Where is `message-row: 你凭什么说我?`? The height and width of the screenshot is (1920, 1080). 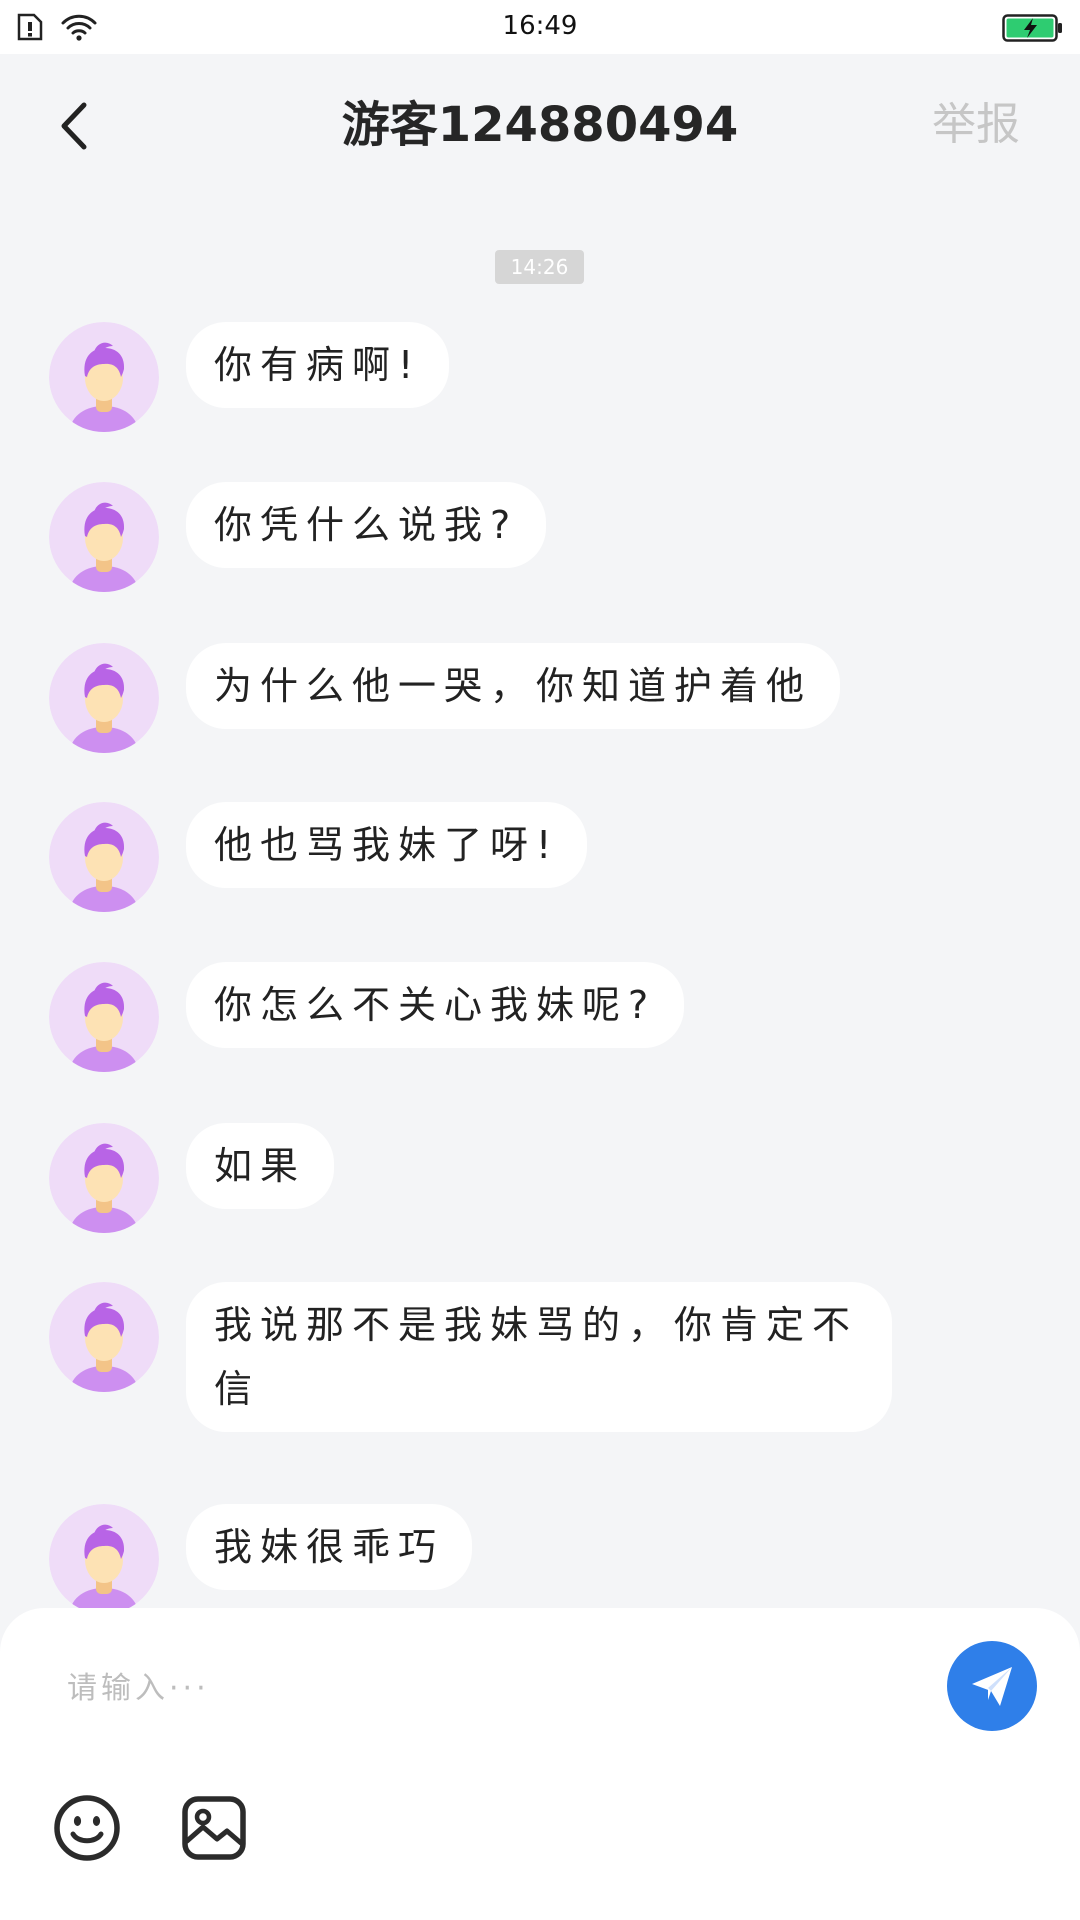
message-row: 你凭什么说我? is located at coordinates (298, 537).